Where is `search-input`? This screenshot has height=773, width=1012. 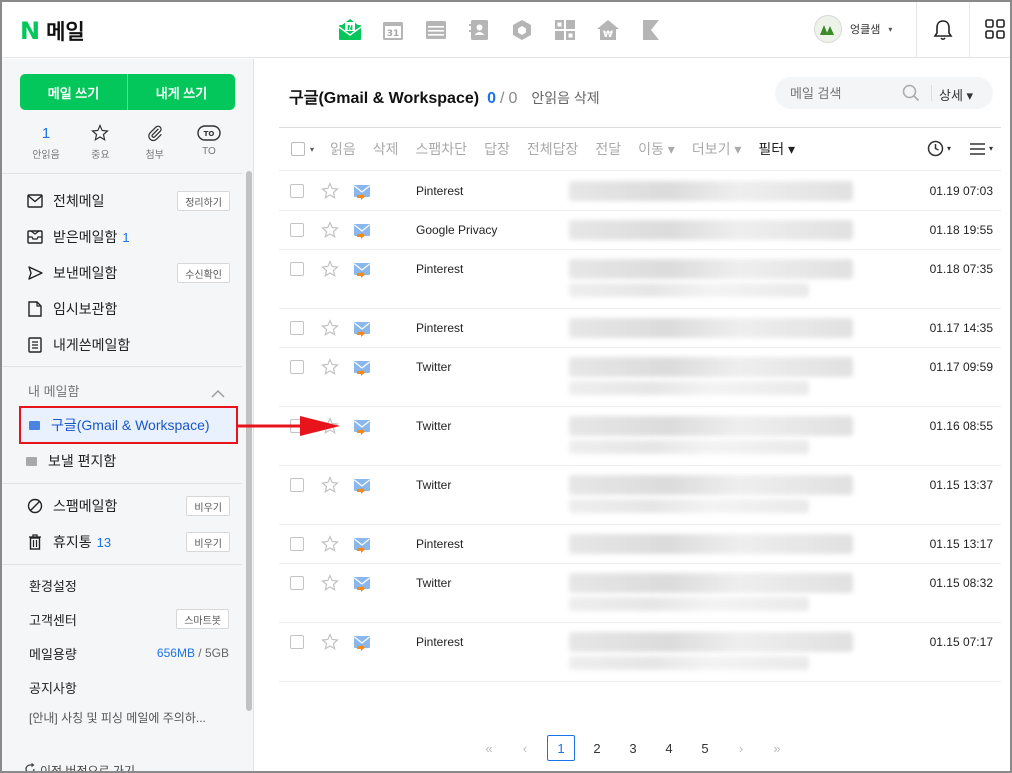
search-input is located at coordinates (850, 93).